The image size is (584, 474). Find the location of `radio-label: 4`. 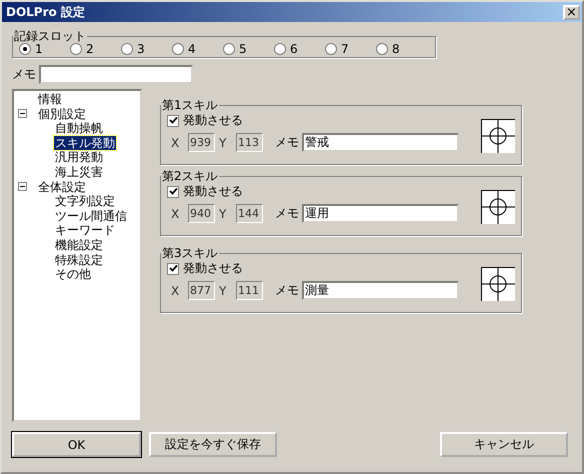

radio-label: 4 is located at coordinates (192, 49).